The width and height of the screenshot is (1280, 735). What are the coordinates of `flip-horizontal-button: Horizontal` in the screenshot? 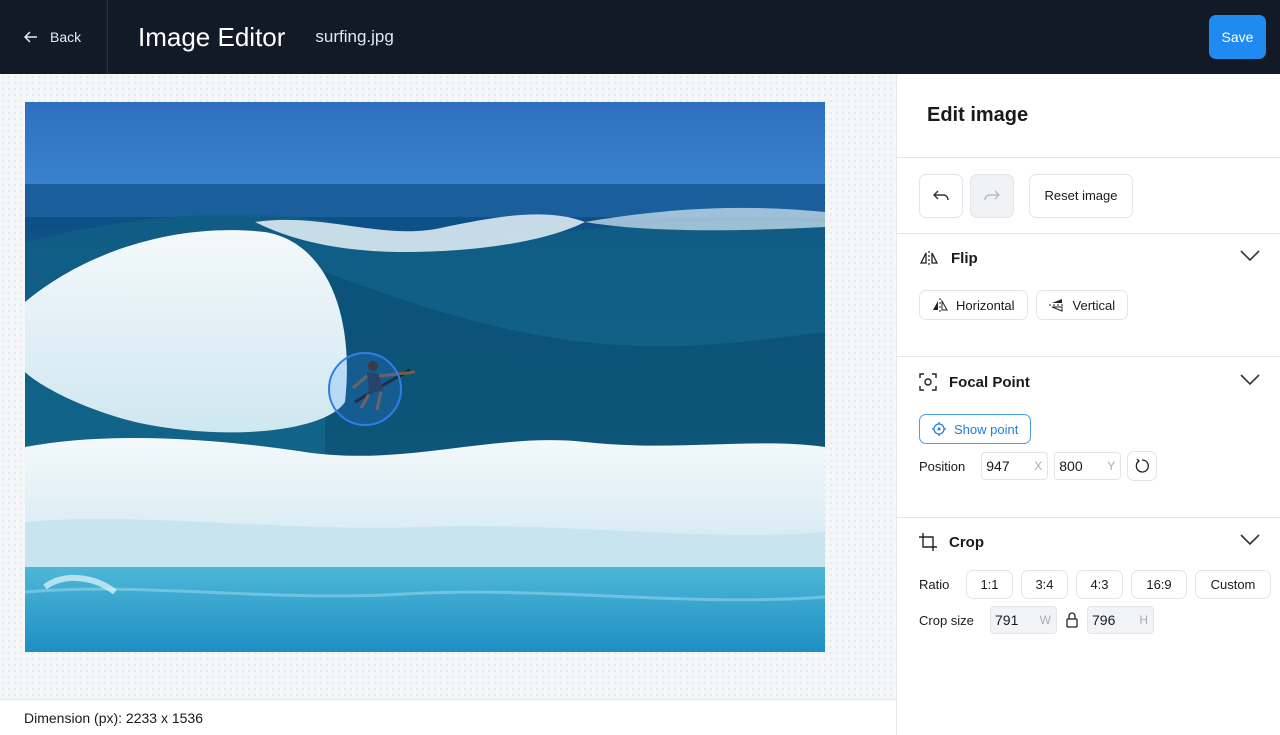 It's located at (973, 305).